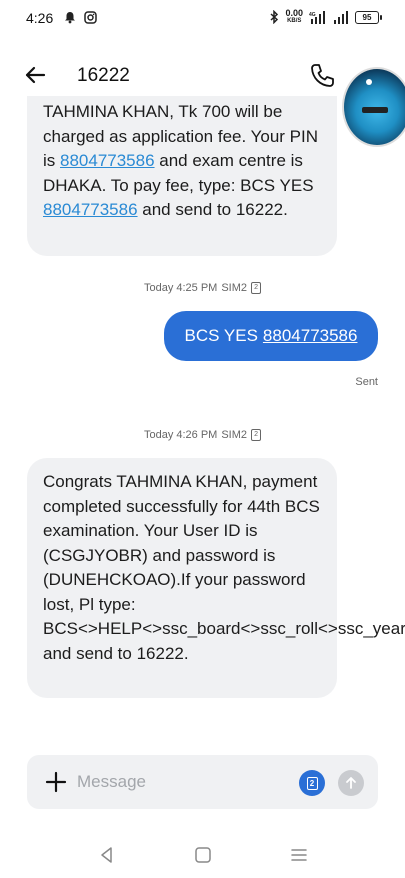 The height and width of the screenshot is (878, 405). Describe the element at coordinates (274, 17) in the screenshot. I see `bluetooth-icon` at that location.